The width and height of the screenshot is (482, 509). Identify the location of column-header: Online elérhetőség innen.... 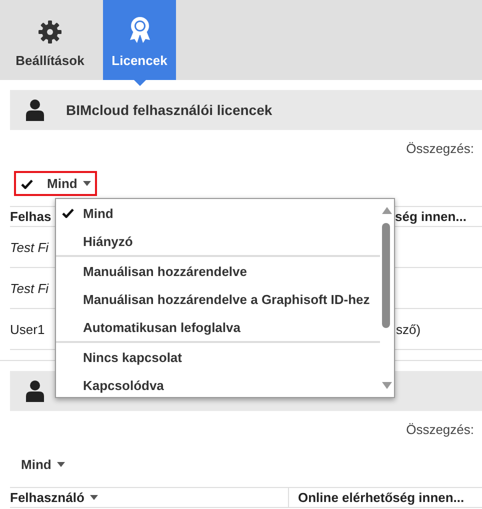
(385, 497).